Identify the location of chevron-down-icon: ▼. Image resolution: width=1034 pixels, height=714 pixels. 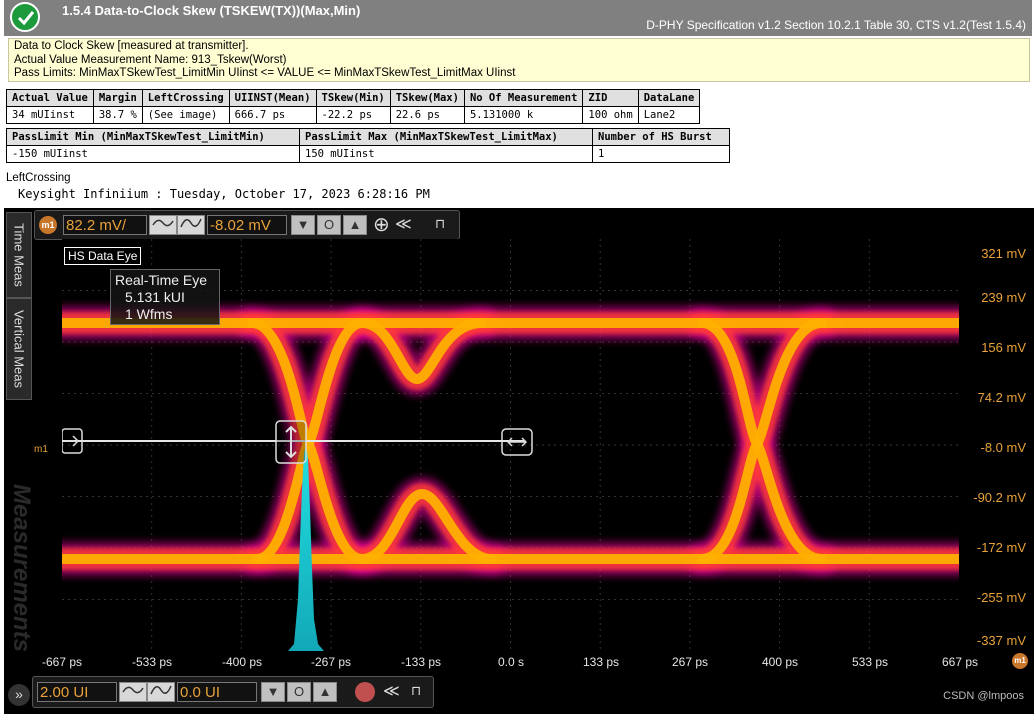
(303, 224).